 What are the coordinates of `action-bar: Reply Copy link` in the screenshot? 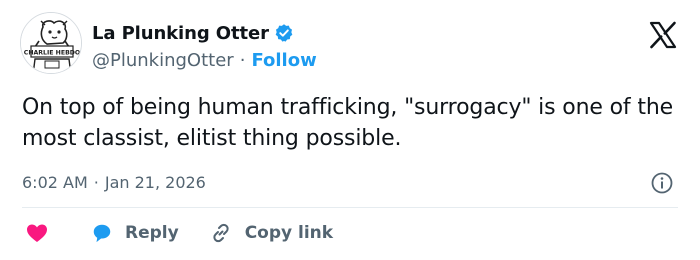 It's located at (177, 233).